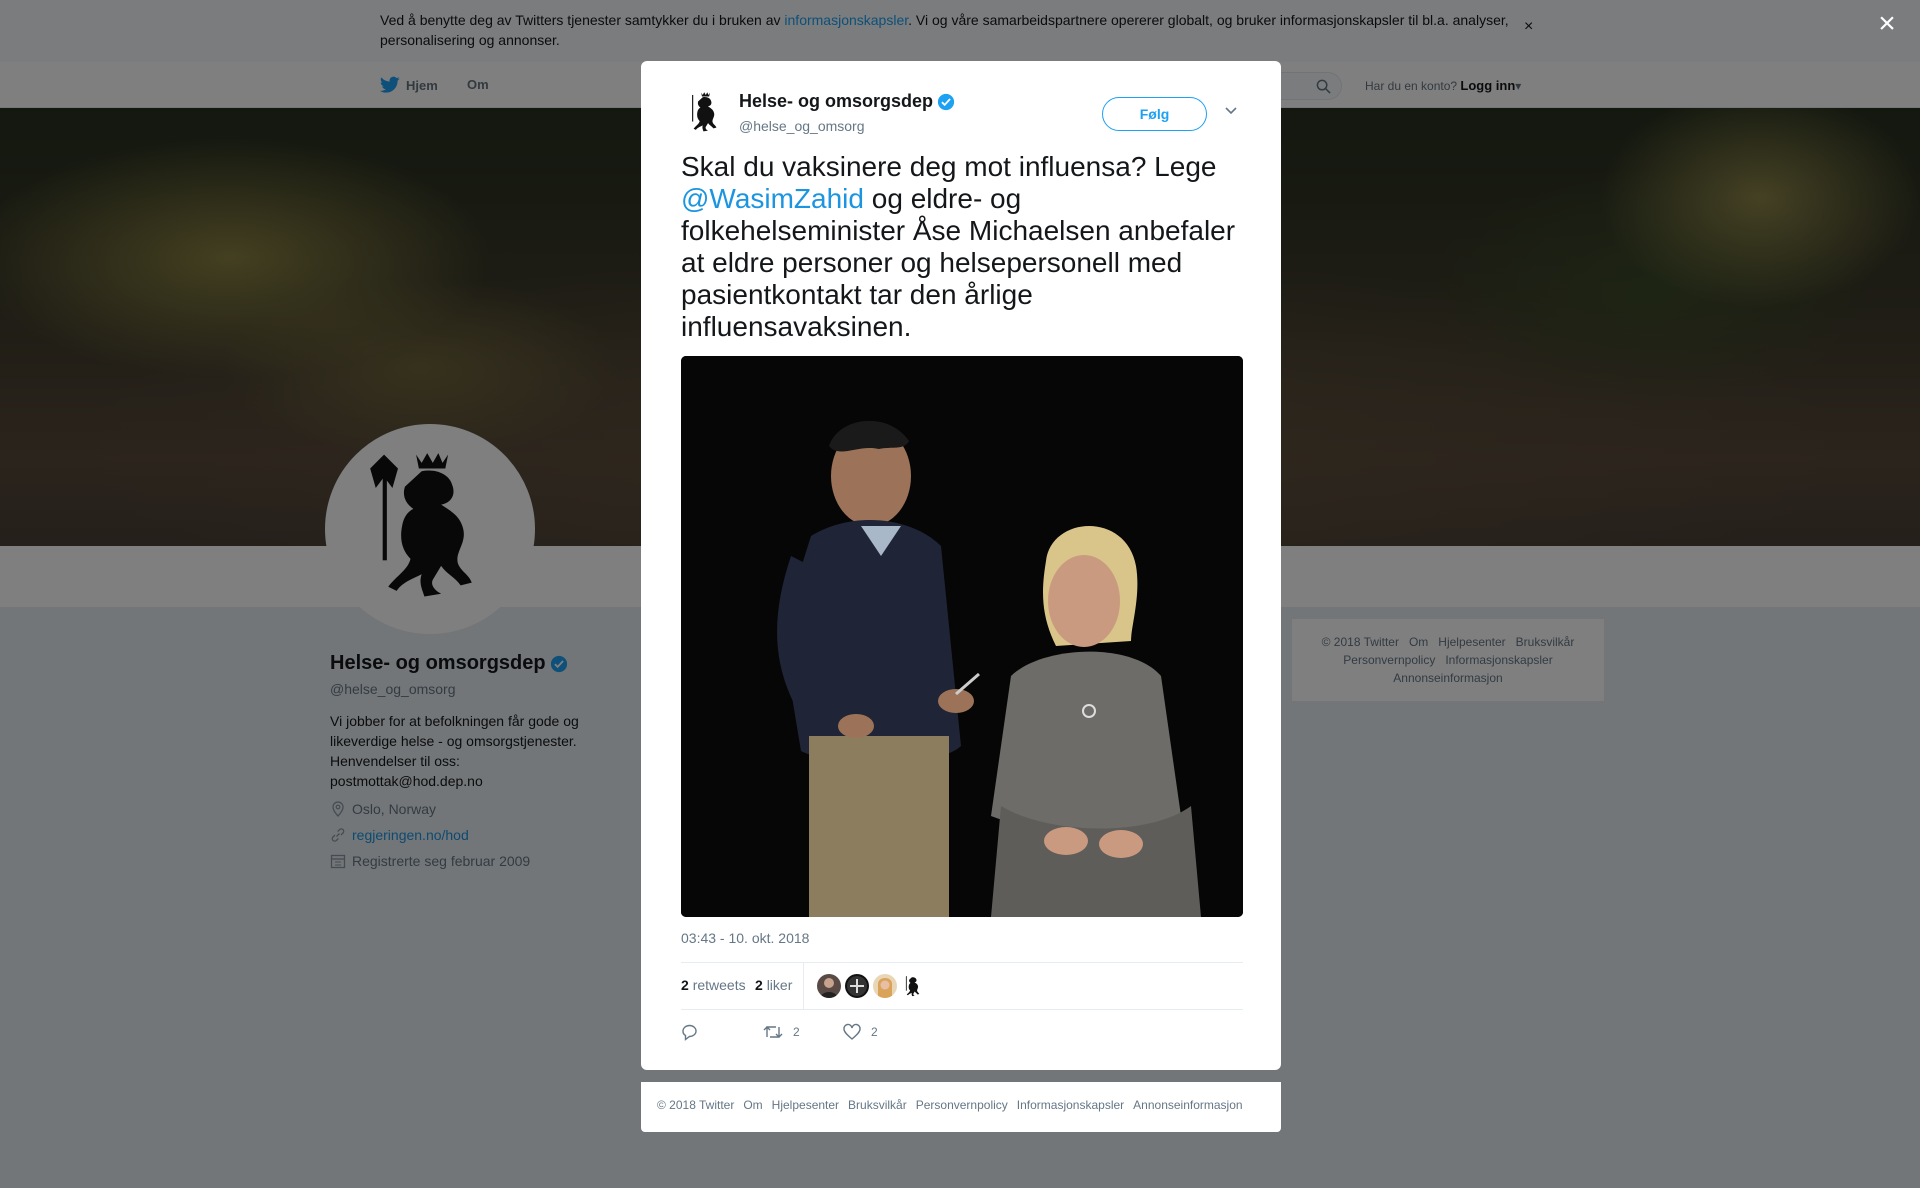 The image size is (1920, 1188). I want to click on likes-label: liker, so click(779, 985).